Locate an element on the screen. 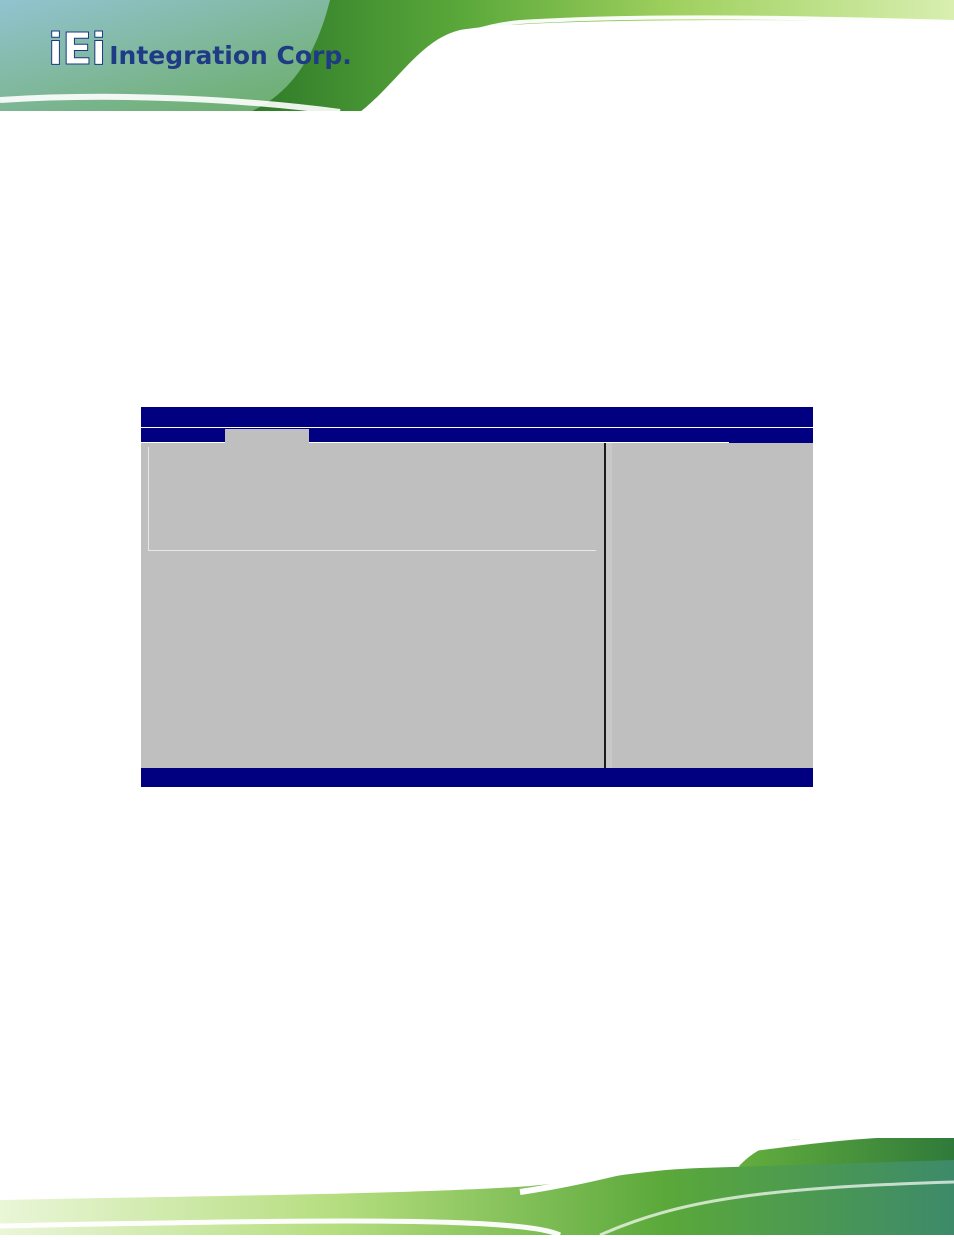 Image resolution: width=954 pixels, height=1240 pixels. bios-main-panel is located at coordinates (372, 605).